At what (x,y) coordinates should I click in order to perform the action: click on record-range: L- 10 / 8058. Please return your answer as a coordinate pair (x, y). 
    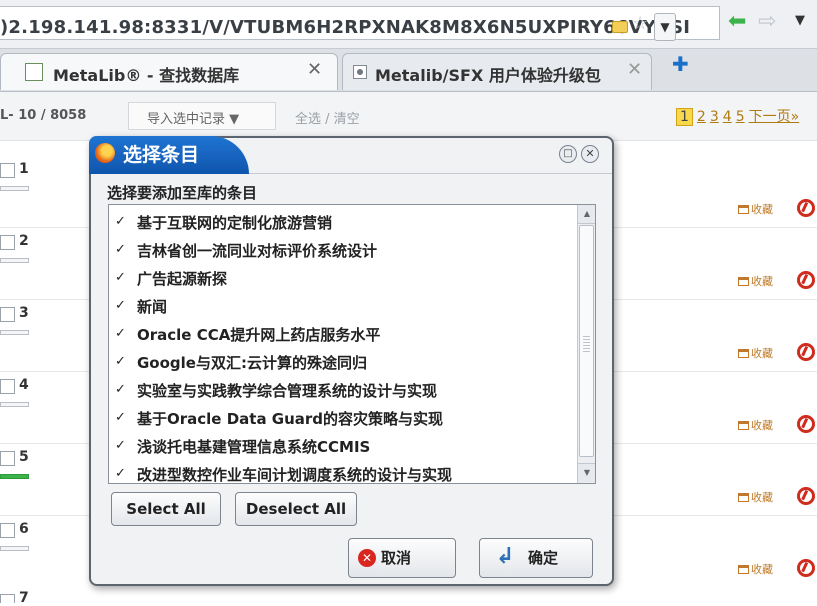
    Looking at the image, I should click on (43, 115).